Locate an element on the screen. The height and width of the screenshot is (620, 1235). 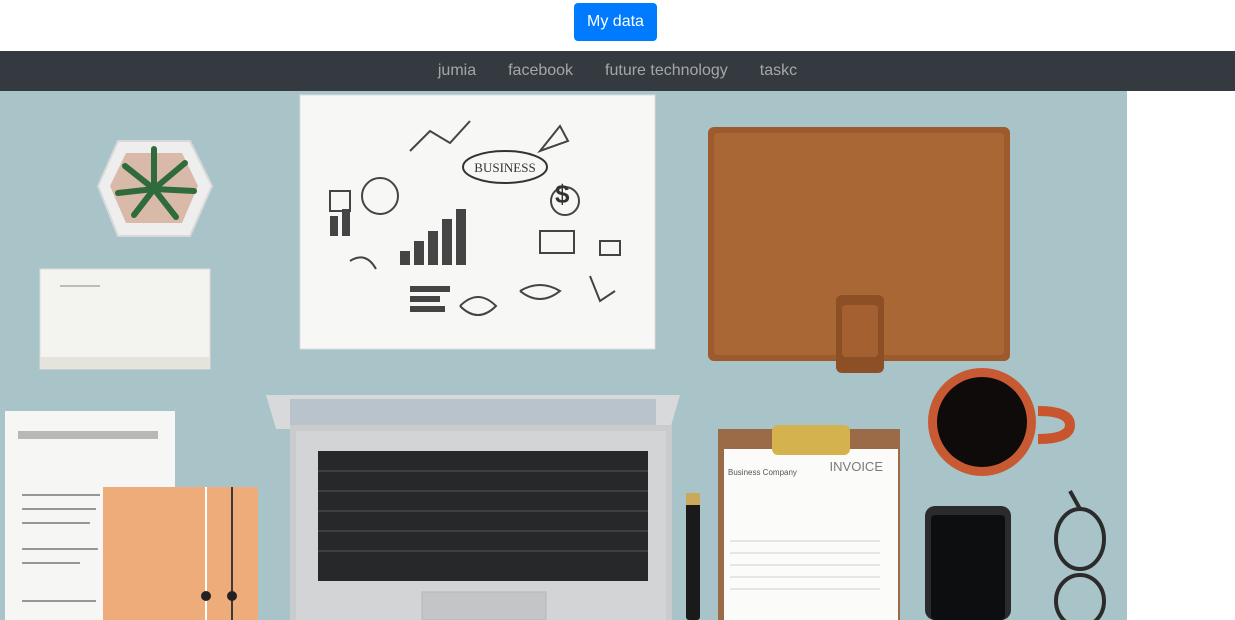
top-bar: My data is located at coordinates (617, 25).